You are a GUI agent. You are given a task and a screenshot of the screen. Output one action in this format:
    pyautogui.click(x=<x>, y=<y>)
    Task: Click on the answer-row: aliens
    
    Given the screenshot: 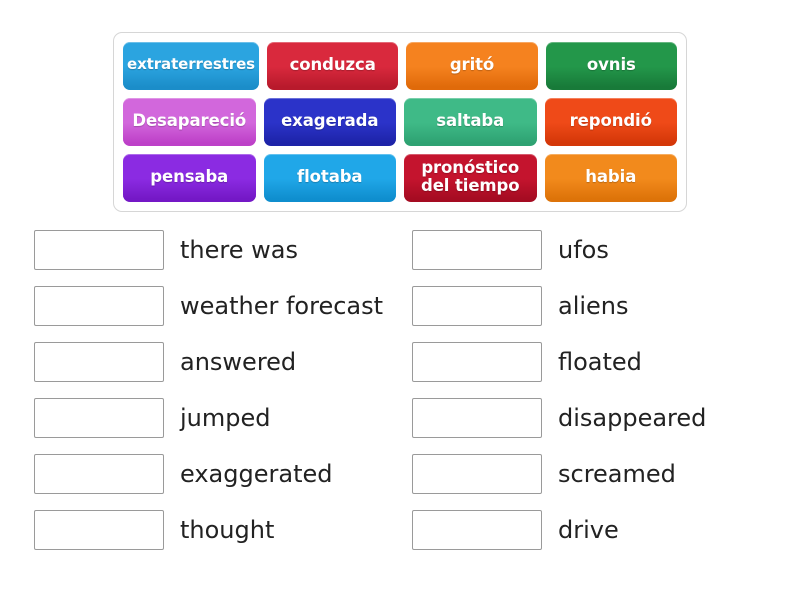 What is the action you would take?
    pyautogui.click(x=602, y=306)
    